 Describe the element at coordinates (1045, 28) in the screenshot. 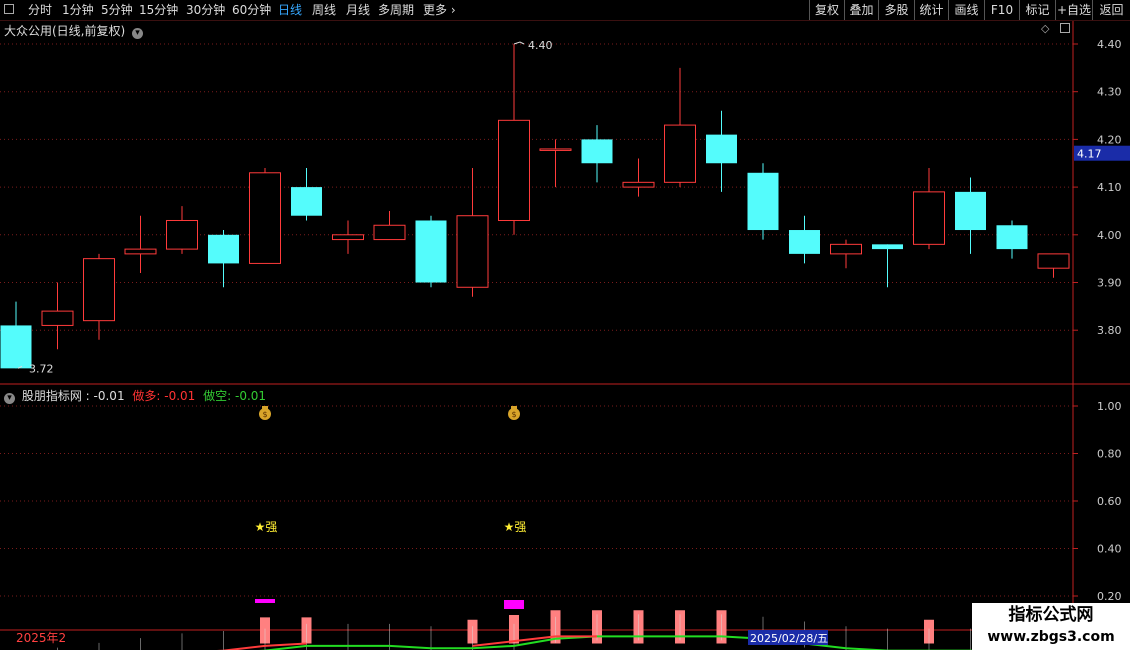

I see `diamond-icon: ◇` at that location.